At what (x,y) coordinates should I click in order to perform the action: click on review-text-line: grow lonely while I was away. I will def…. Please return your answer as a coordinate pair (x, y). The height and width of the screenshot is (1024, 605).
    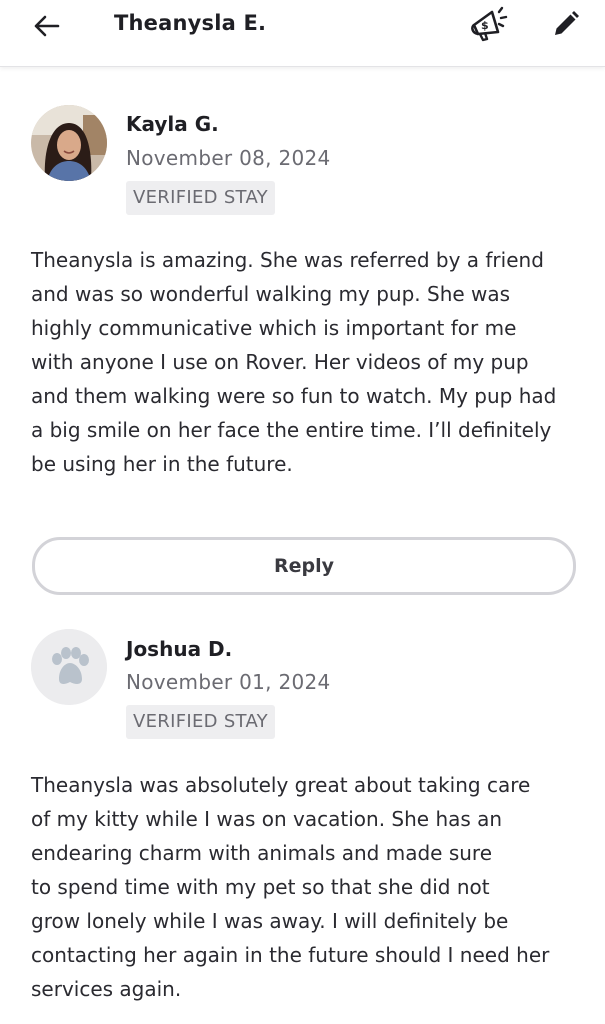
    Looking at the image, I should click on (270, 921).